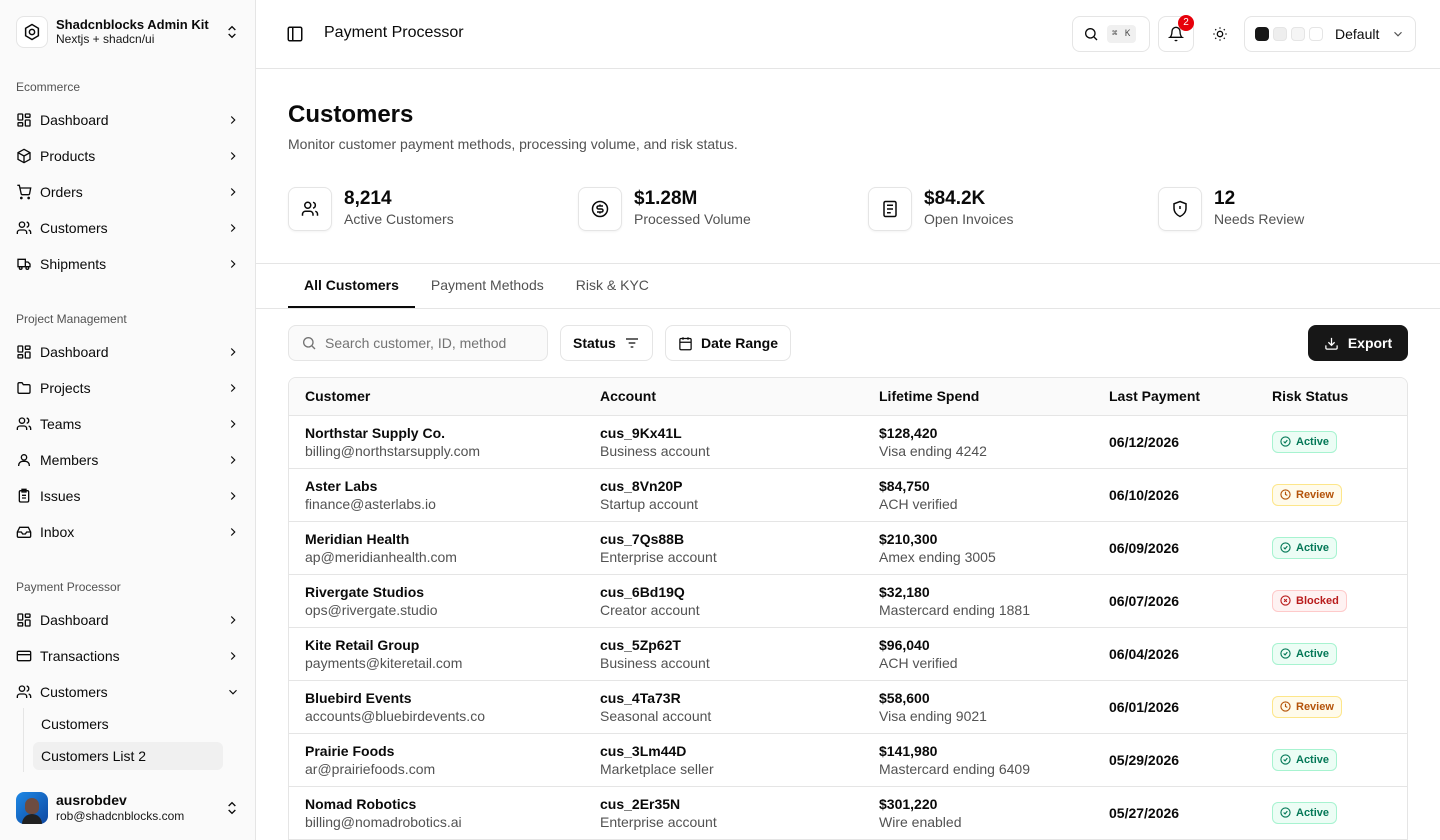 The image size is (1440, 840). What do you see at coordinates (128, 388) in the screenshot?
I see `sidebar-item-projects: Projects` at bounding box center [128, 388].